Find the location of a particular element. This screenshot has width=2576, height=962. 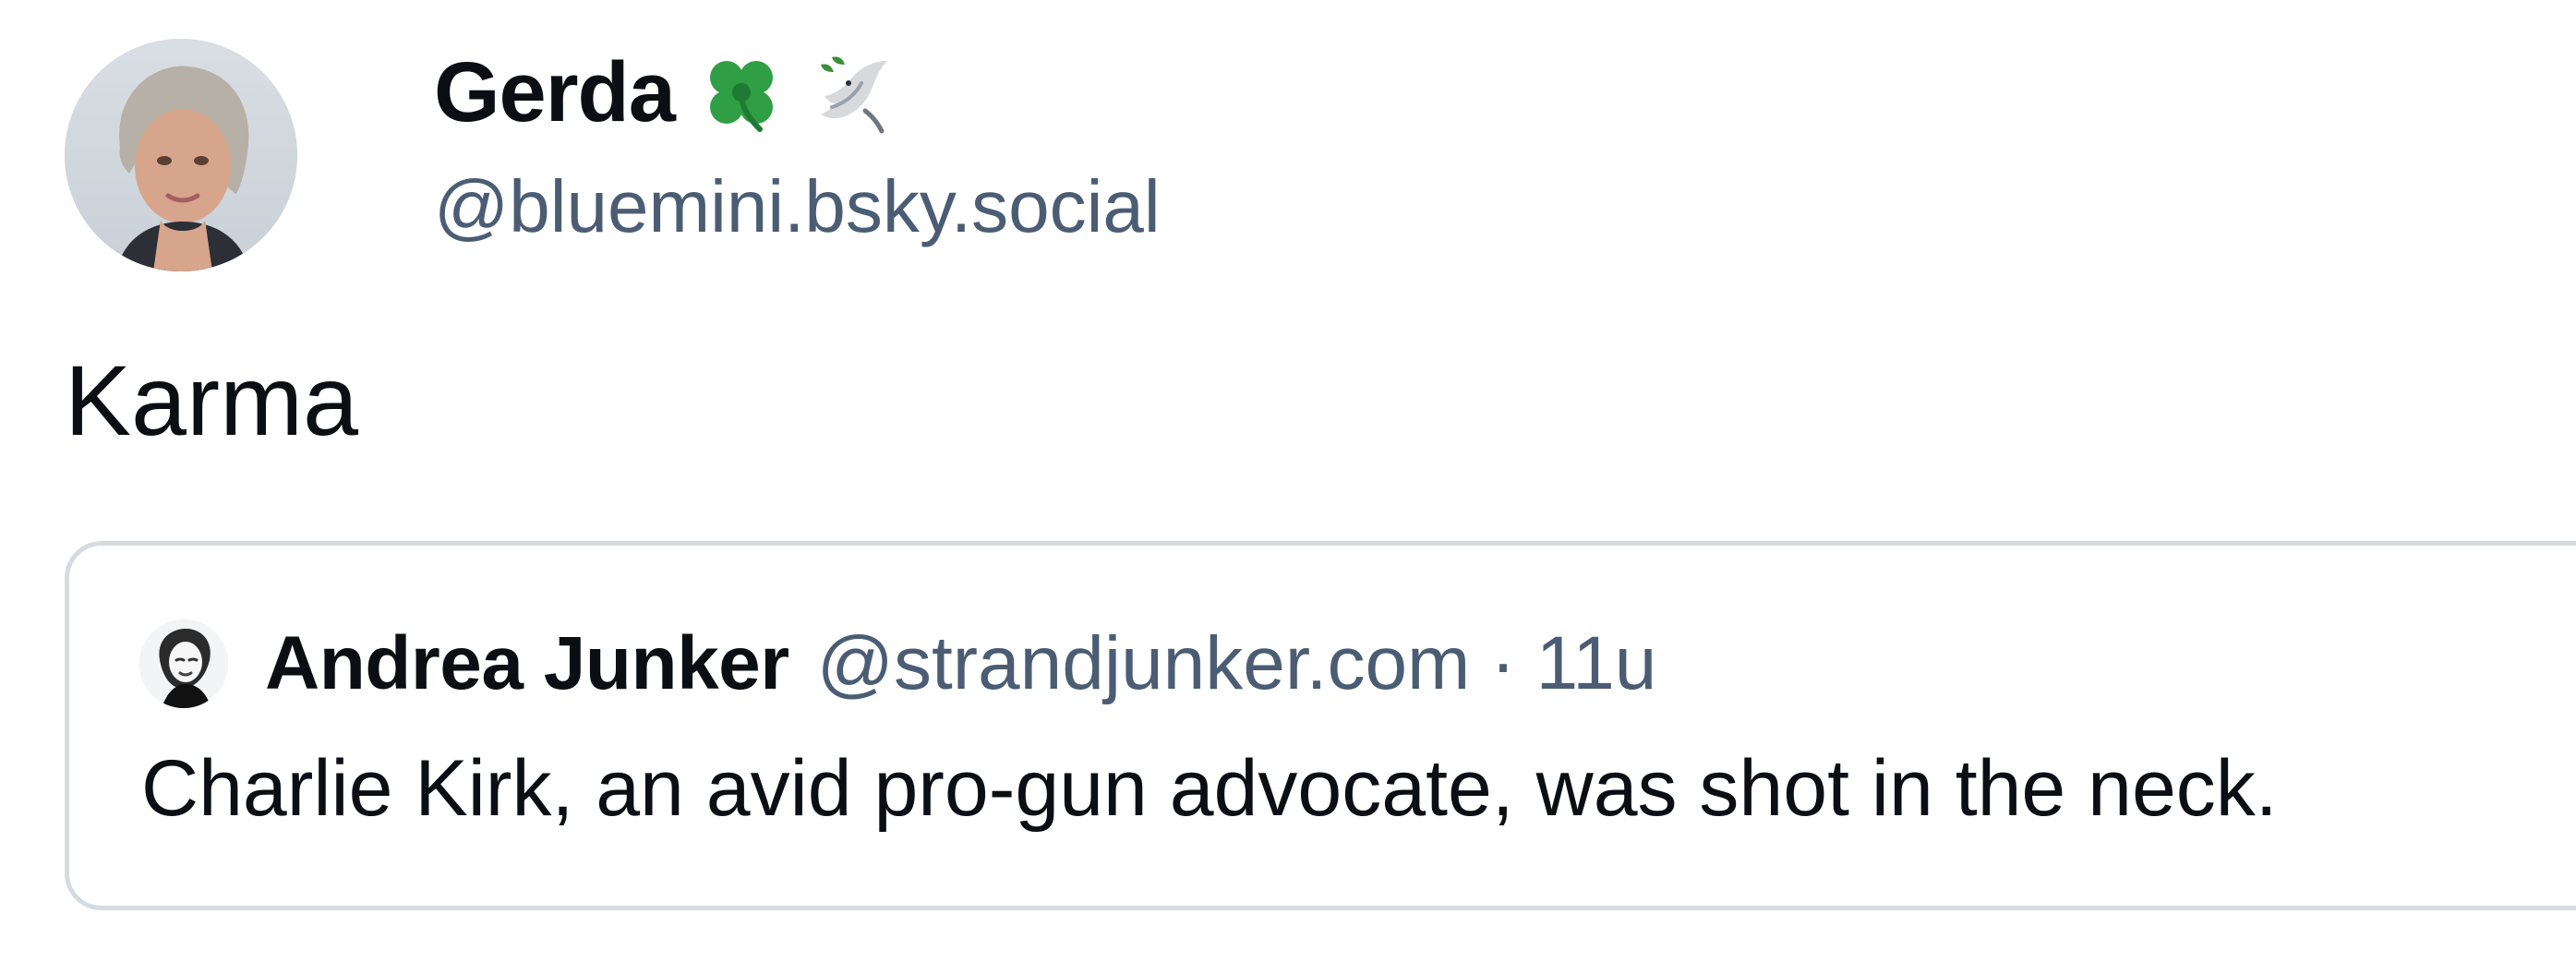

display-name: Gerda is located at coordinates (555, 92).